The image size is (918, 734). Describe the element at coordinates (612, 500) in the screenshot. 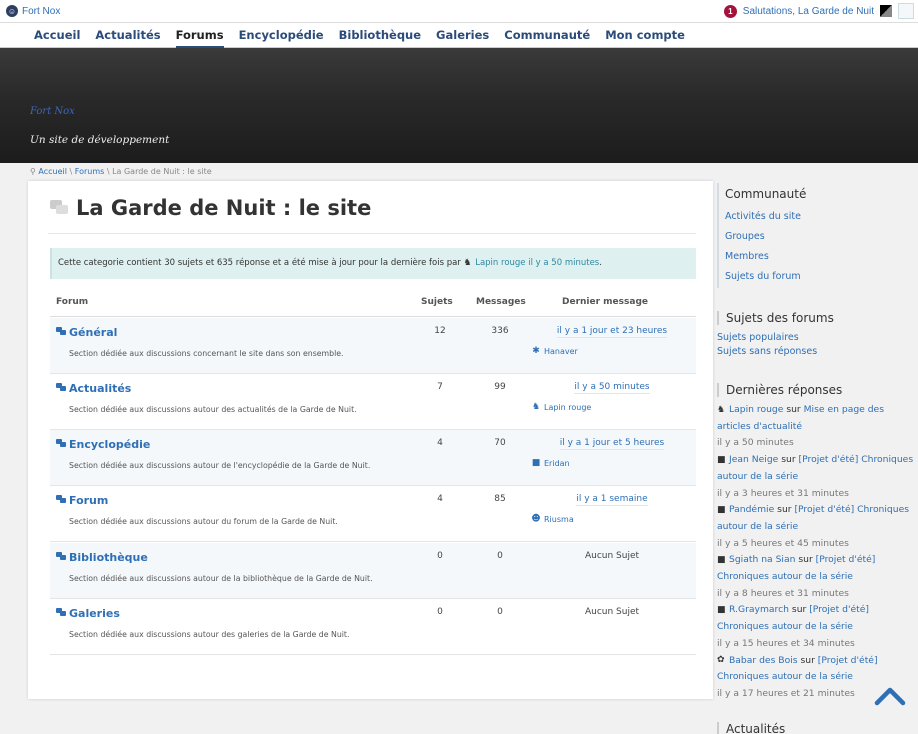

I see `last-post-link: il y a 1 semaine` at that location.